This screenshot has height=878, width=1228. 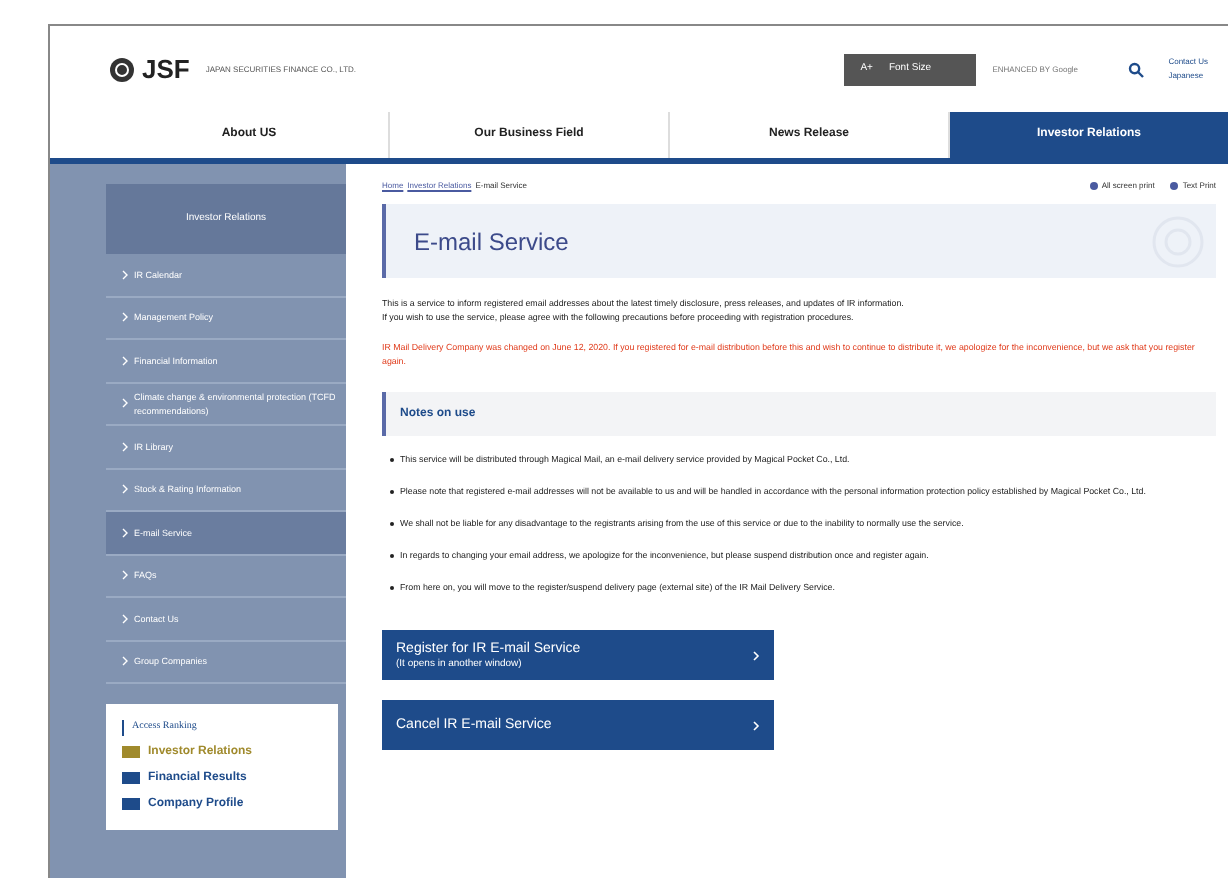 What do you see at coordinates (491, 242) in the screenshot?
I see `page-title: E-mail Service` at bounding box center [491, 242].